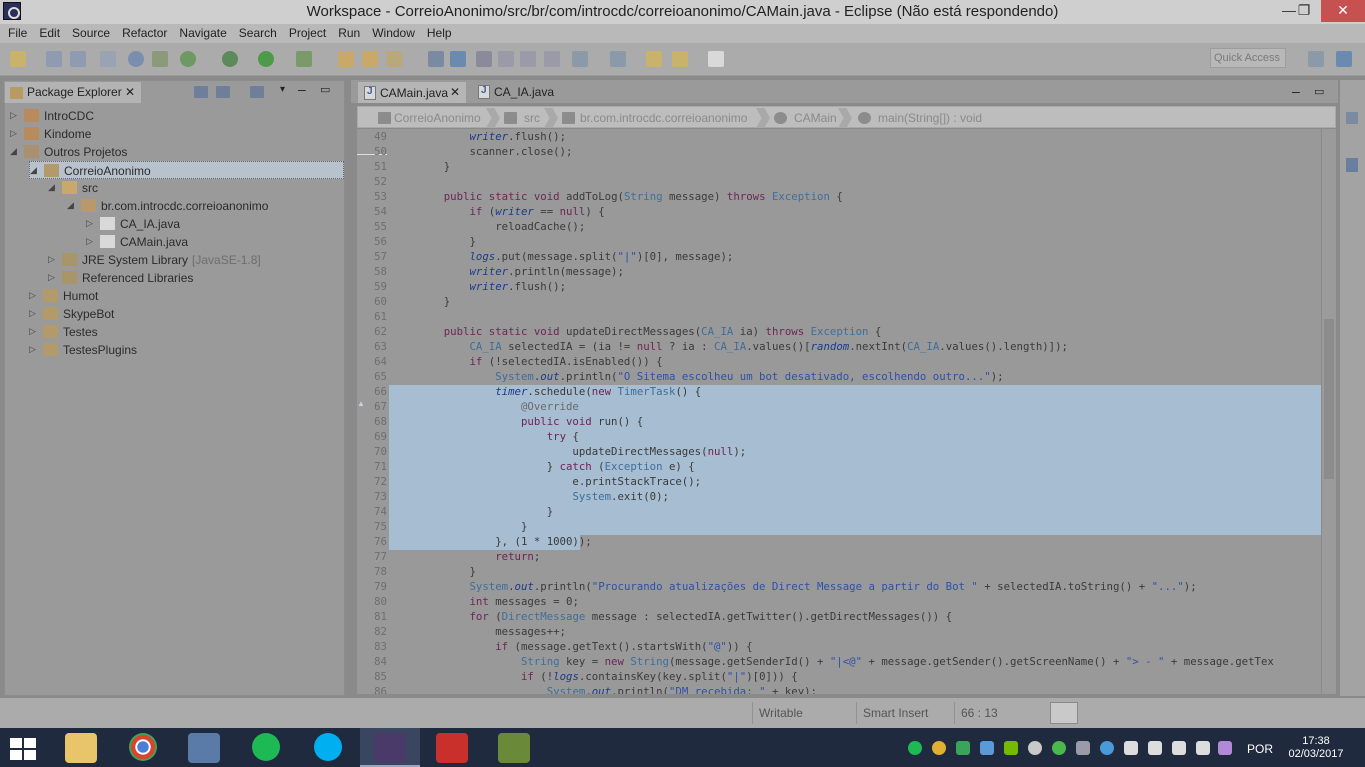 The width and height of the screenshot is (1365, 767). What do you see at coordinates (452, 747) in the screenshot?
I see `filezilla-taskbar-icon` at bounding box center [452, 747].